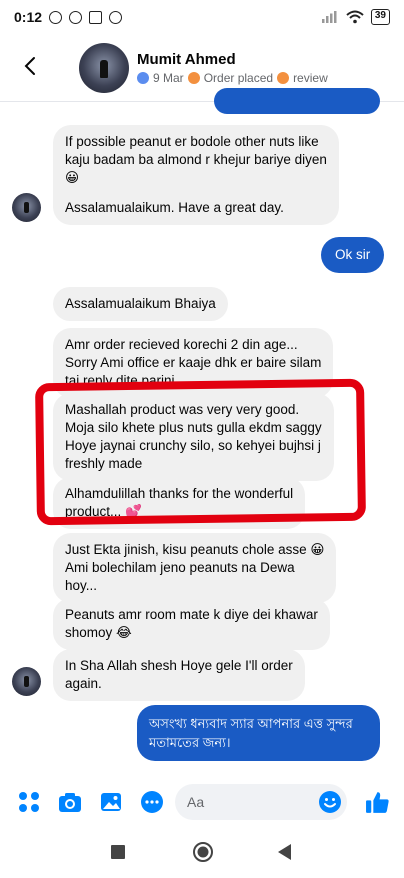 The height and width of the screenshot is (878, 404). Describe the element at coordinates (174, 207) in the screenshot. I see `message-line: Assalamualaikum. Have a great day.` at that location.